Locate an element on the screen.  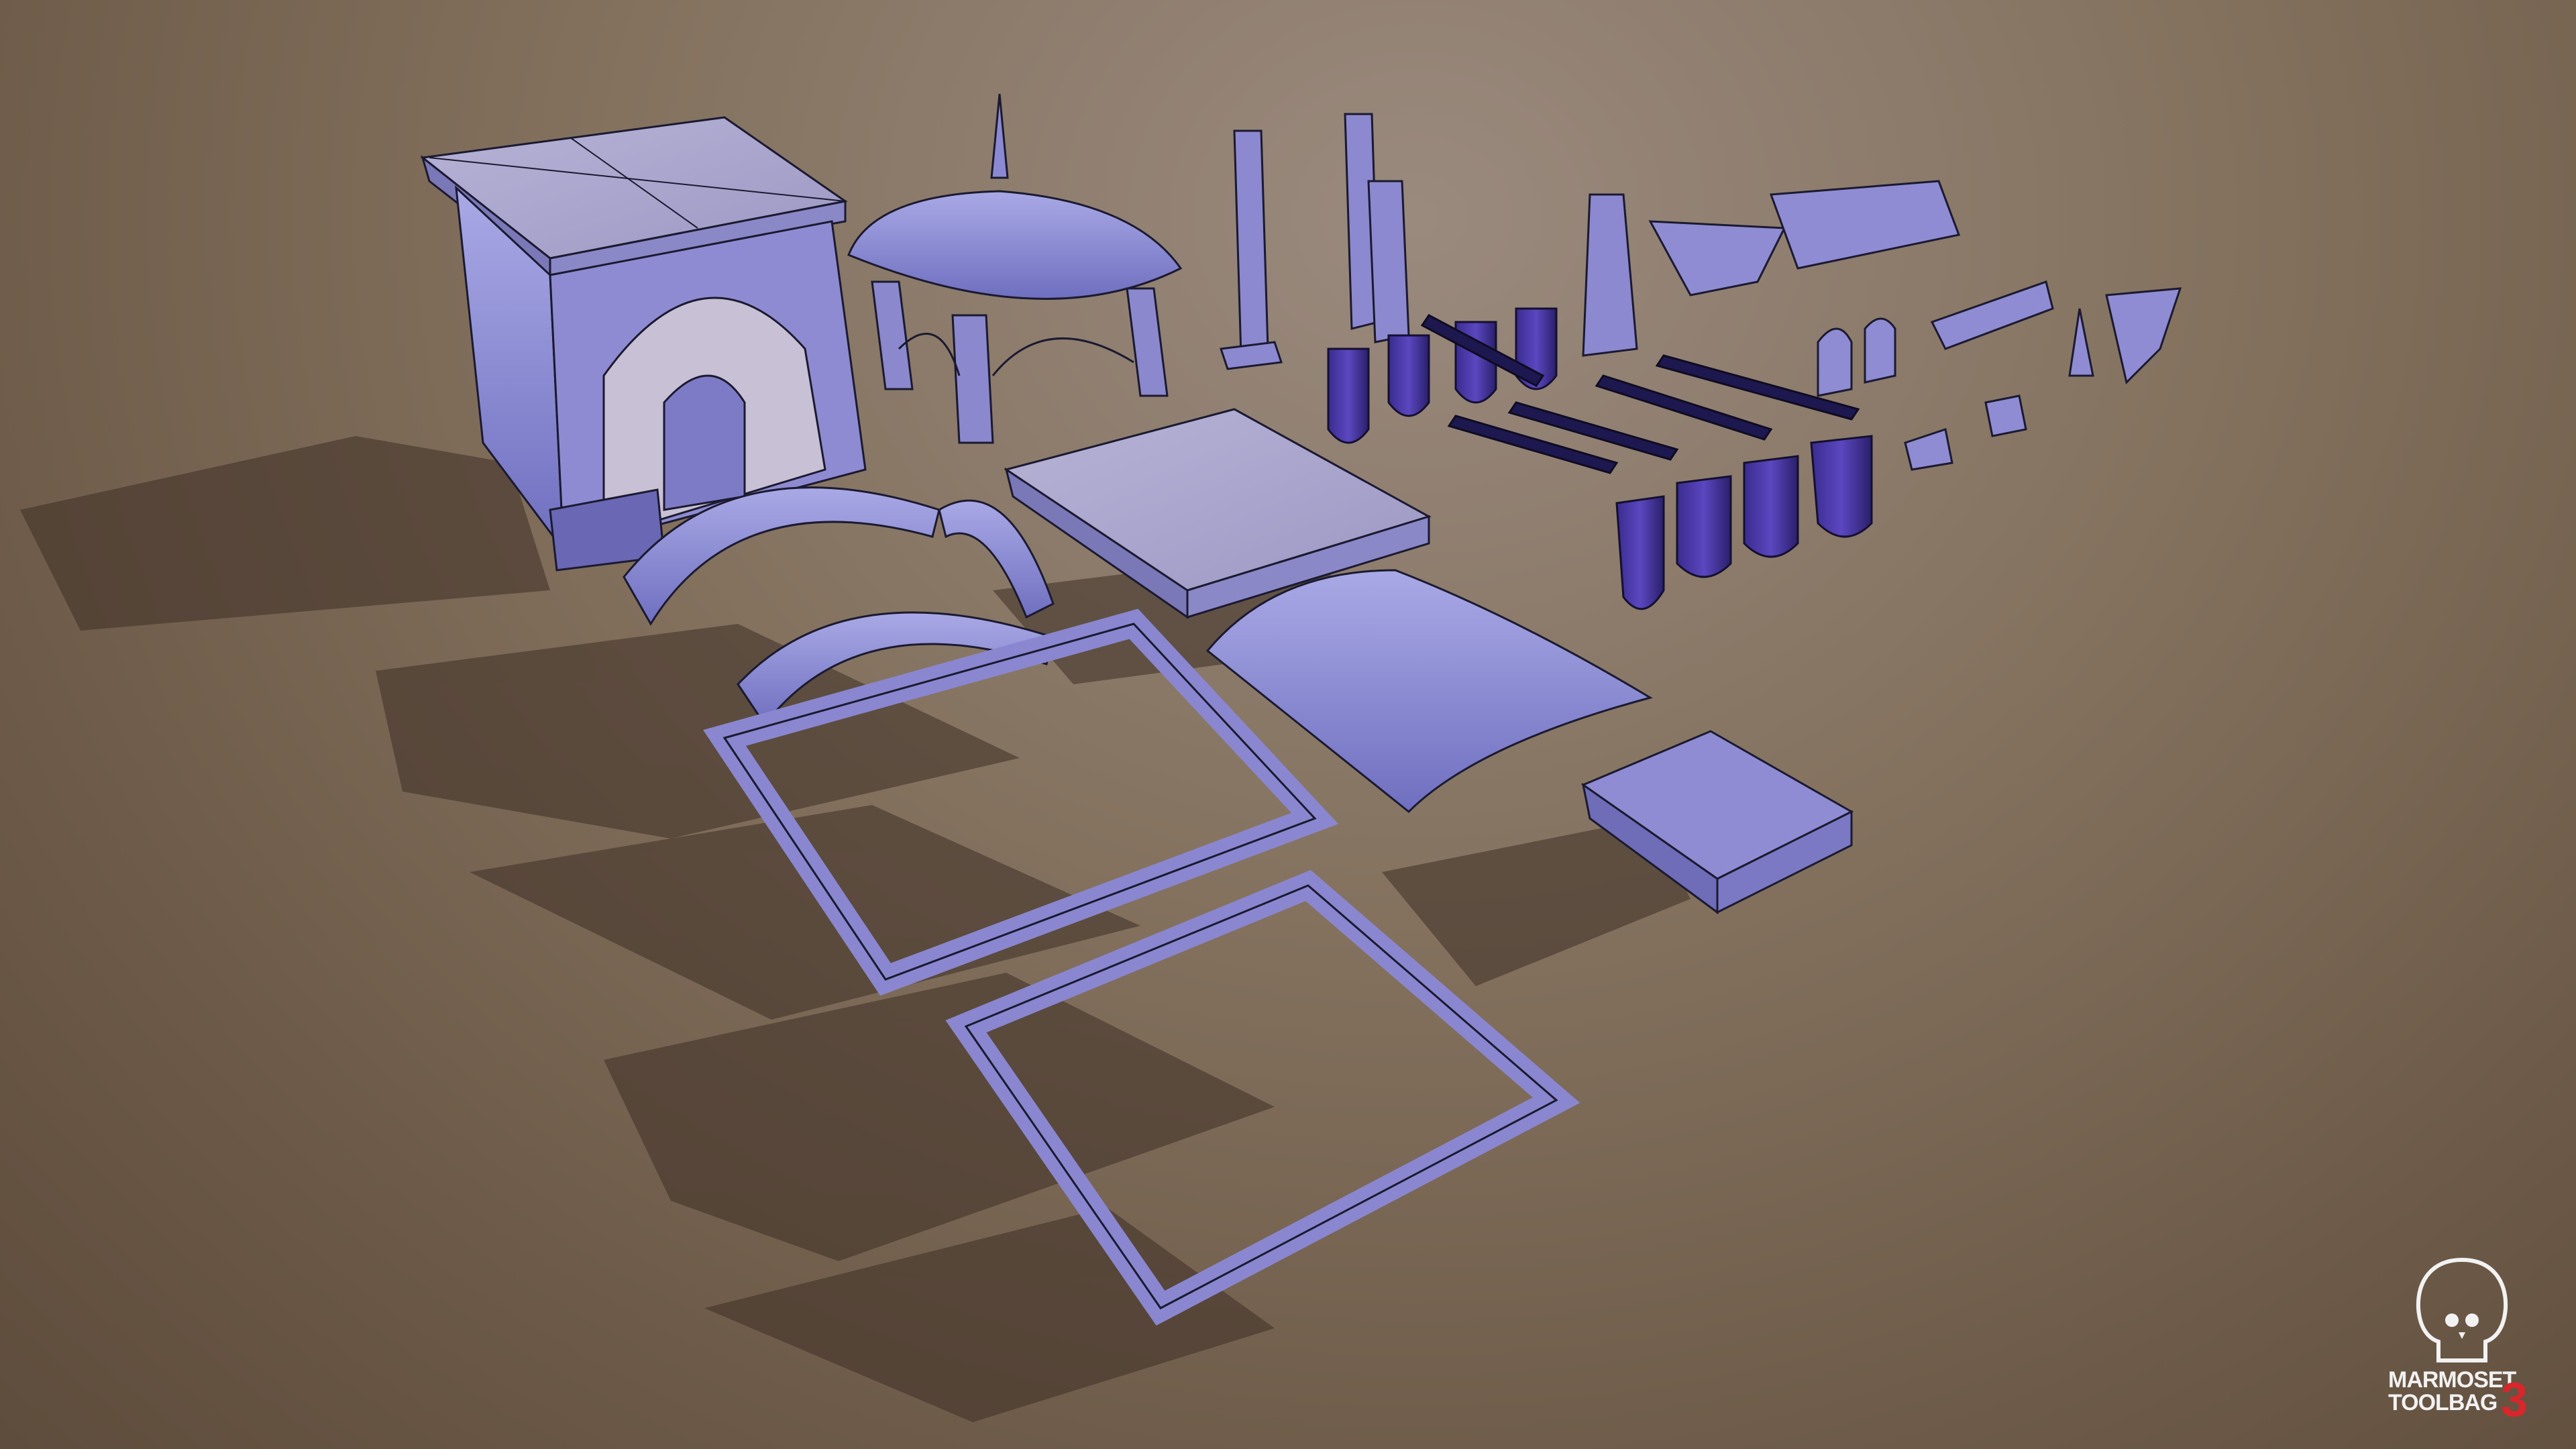
marmoset-watermark: MARMOSET TOOLBAG 3 is located at coordinates (2462, 1341).